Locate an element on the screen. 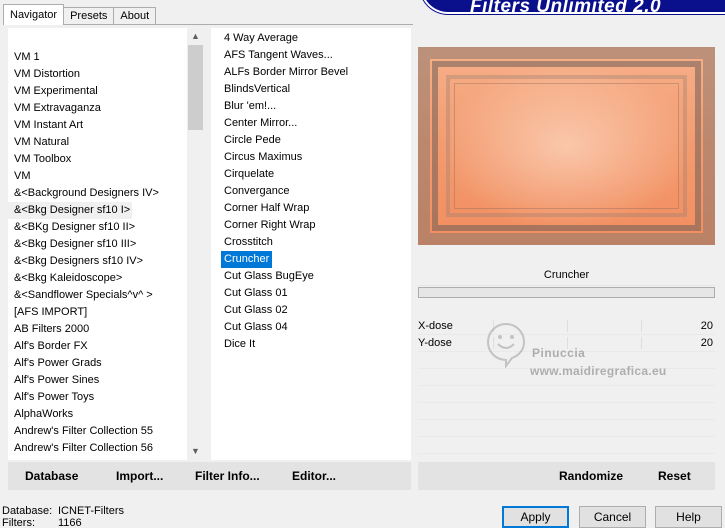  watermark: Pinuccia www.maidiregrafica.eu is located at coordinates (593, 353).